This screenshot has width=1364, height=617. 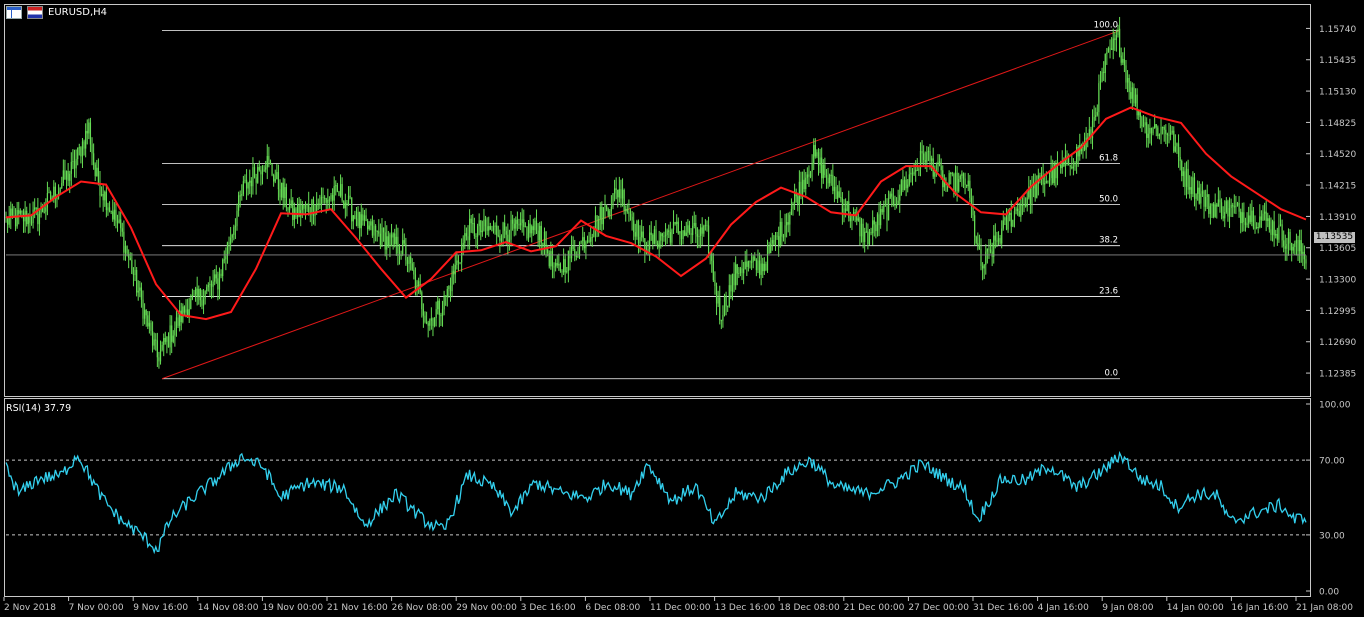 I want to click on time-tick-label: 9 Nov 16:00, so click(x=160, y=608).